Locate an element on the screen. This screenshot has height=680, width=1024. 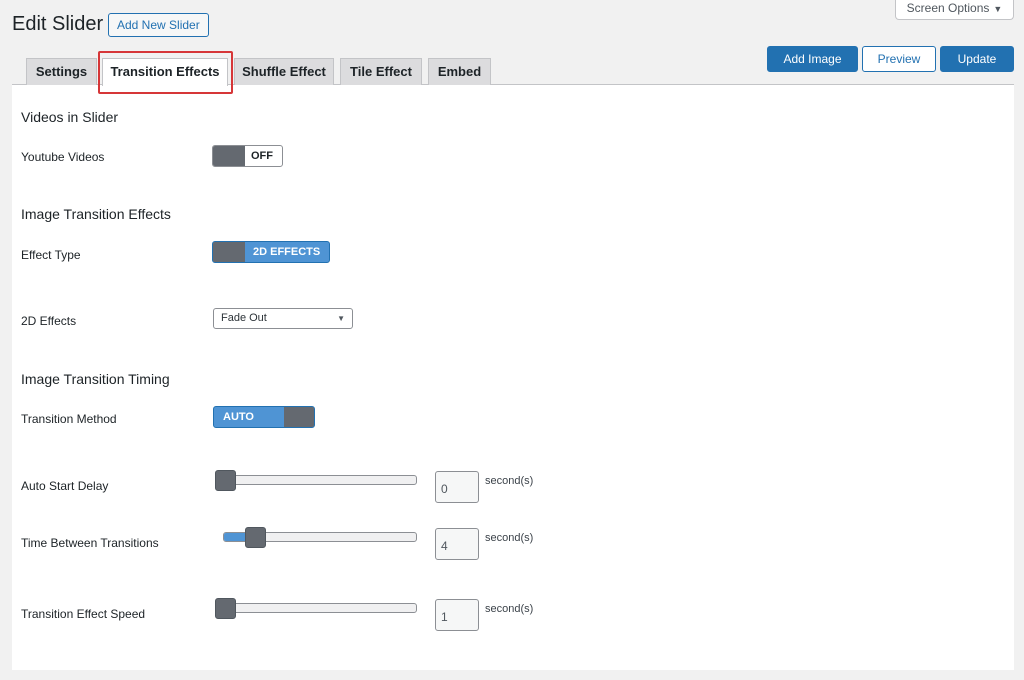
tab-settings: Settings is located at coordinates (61, 71).